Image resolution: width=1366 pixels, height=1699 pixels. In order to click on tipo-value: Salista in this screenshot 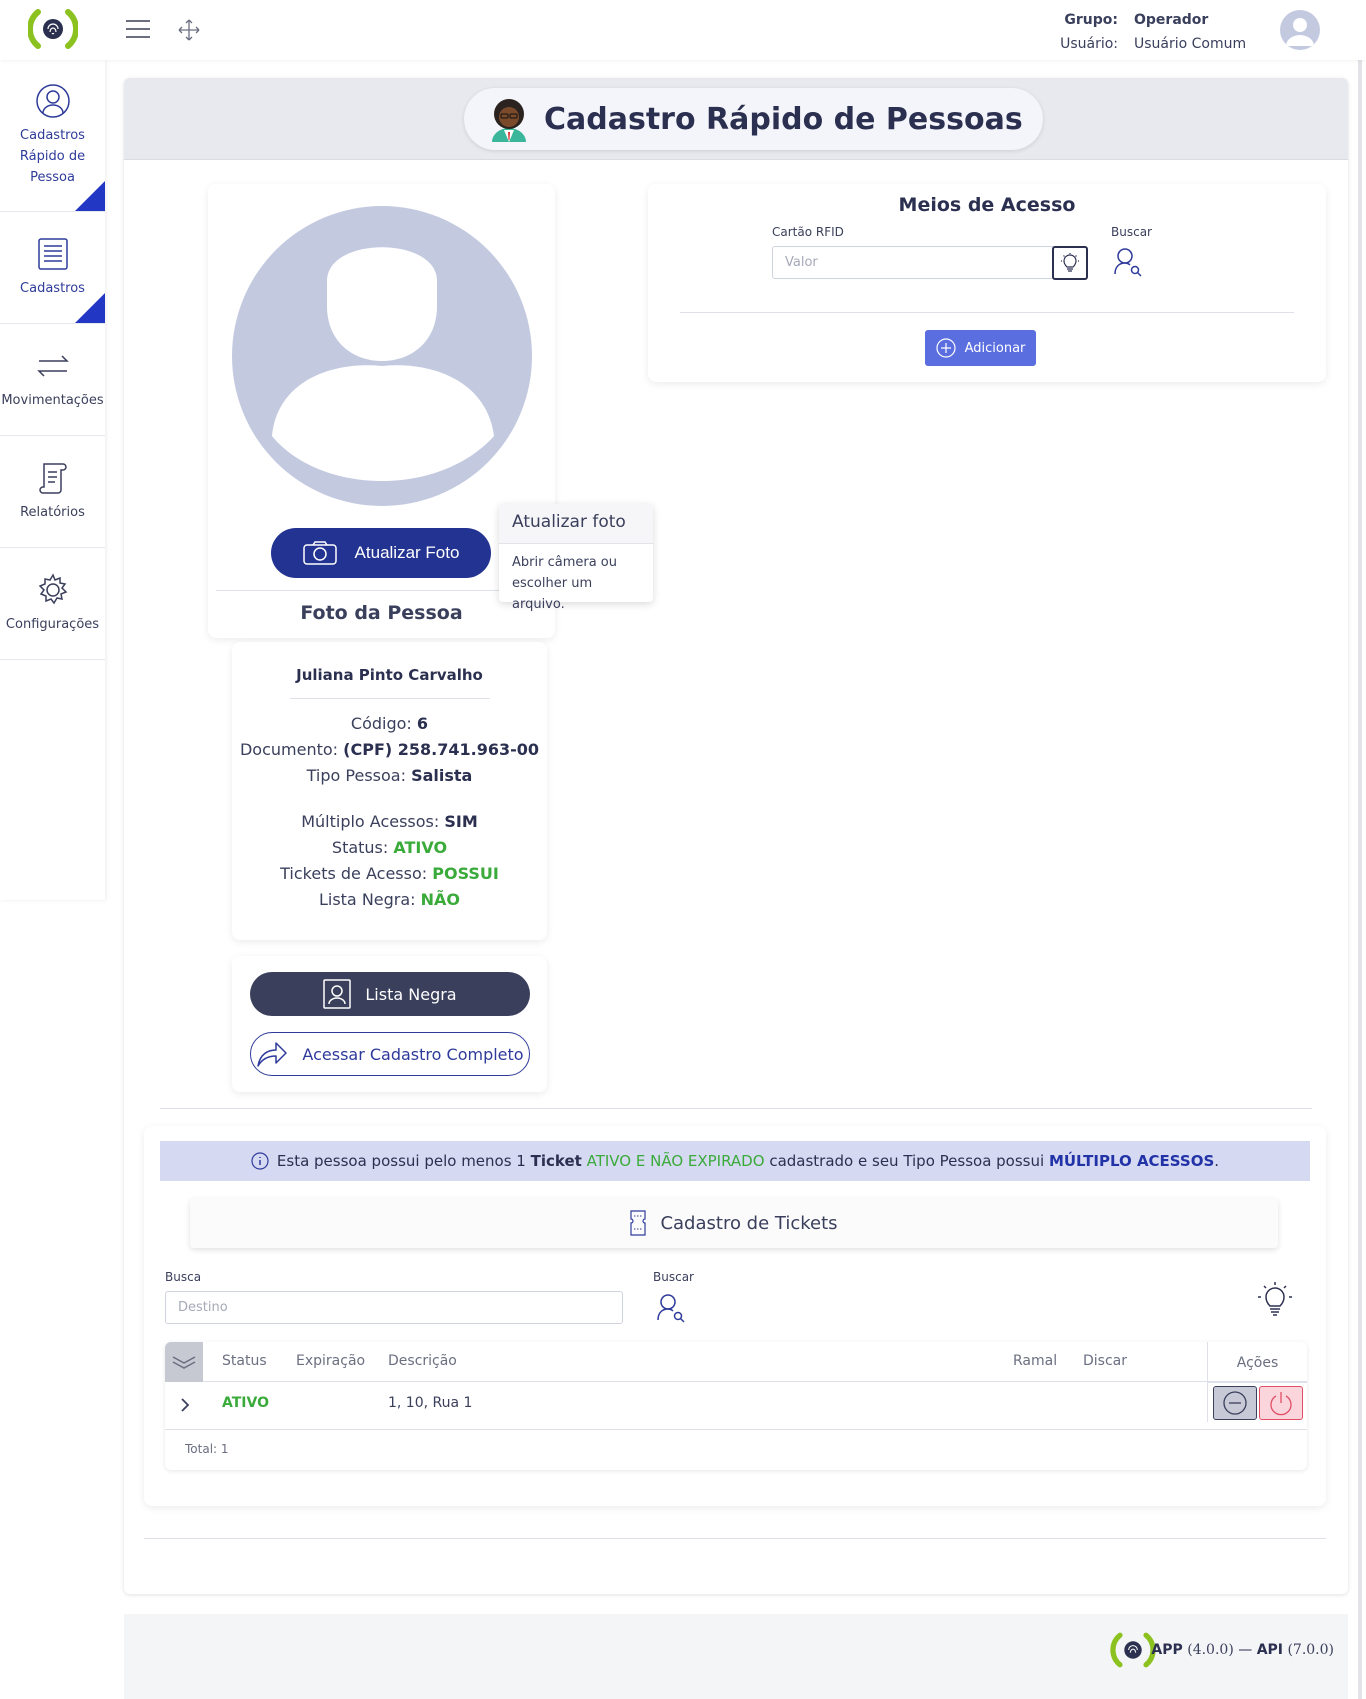, I will do `click(442, 775)`.